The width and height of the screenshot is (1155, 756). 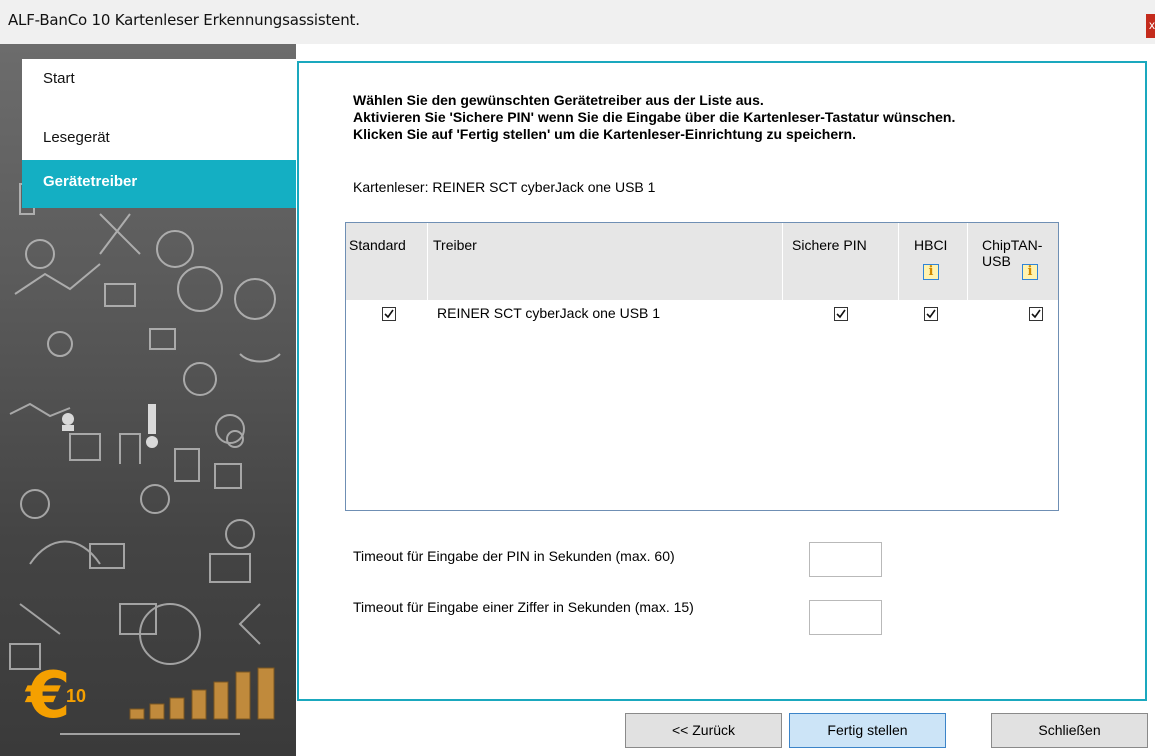 What do you see at coordinates (377, 245) in the screenshot?
I see `column-header-standard: Standard` at bounding box center [377, 245].